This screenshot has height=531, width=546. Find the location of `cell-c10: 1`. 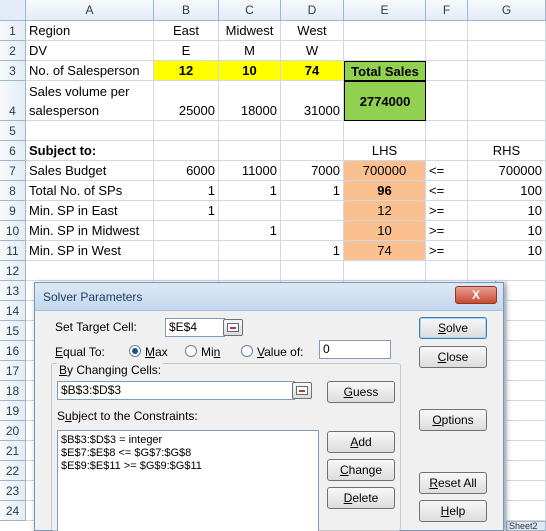

cell-c10: 1 is located at coordinates (250, 231).